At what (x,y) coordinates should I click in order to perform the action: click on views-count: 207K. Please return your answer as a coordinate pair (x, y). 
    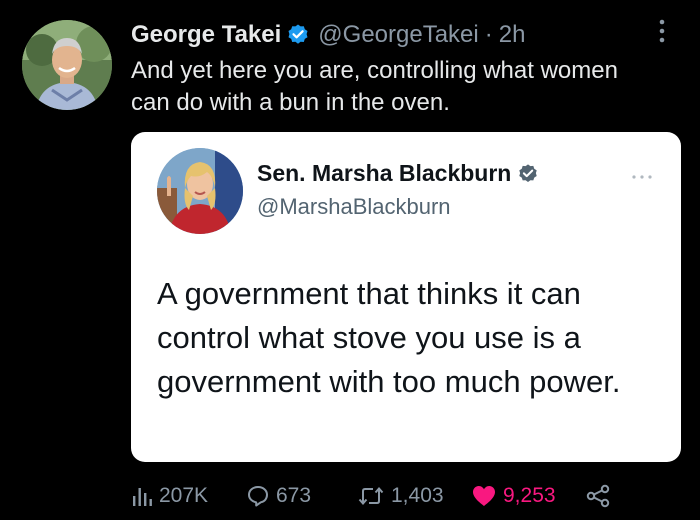
    Looking at the image, I should click on (184, 495).